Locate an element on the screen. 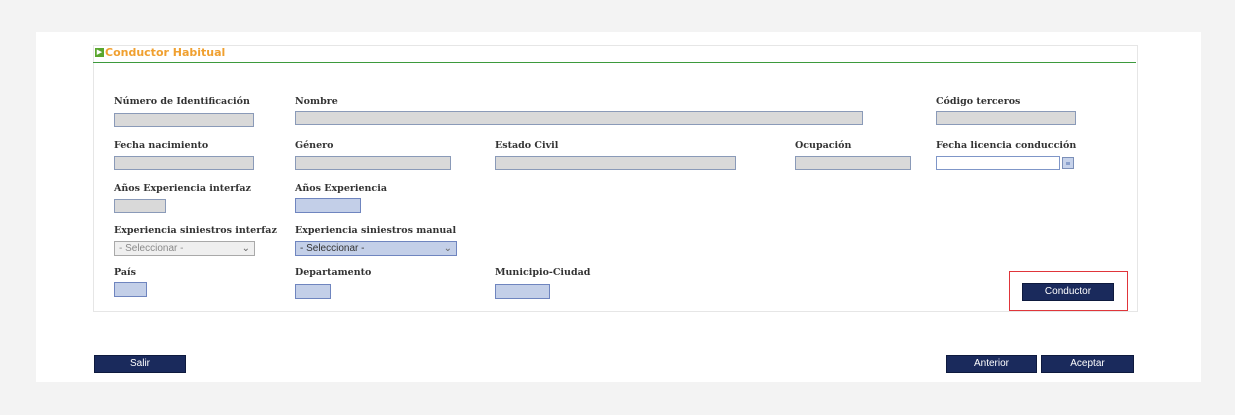 This screenshot has height=415, width=1235. pais-label: País is located at coordinates (125, 272).